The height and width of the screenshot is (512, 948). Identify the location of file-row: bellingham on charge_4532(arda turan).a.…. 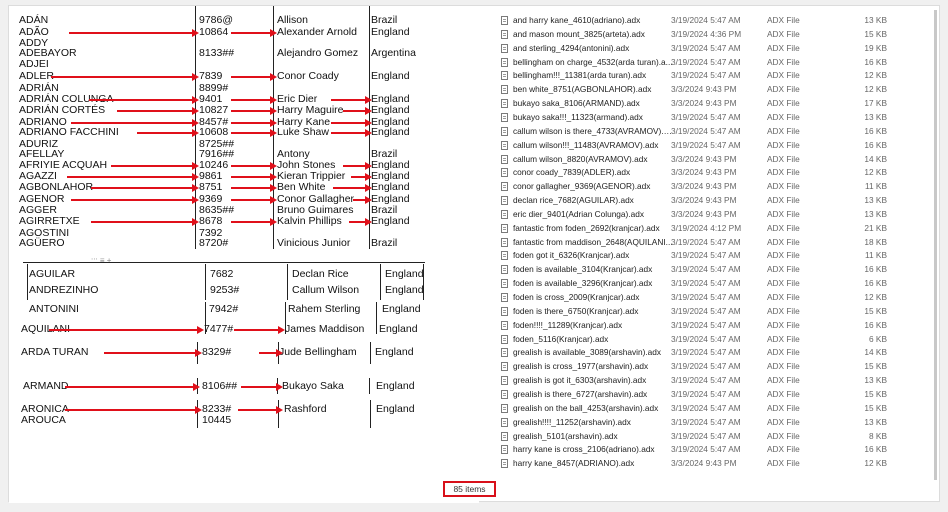
(720, 62).